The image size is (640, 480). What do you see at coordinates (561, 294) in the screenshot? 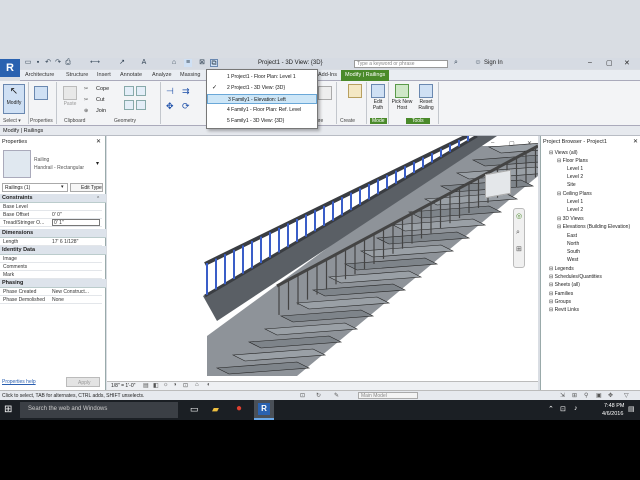
I see `browser-item: ⊟ Families` at bounding box center [561, 294].